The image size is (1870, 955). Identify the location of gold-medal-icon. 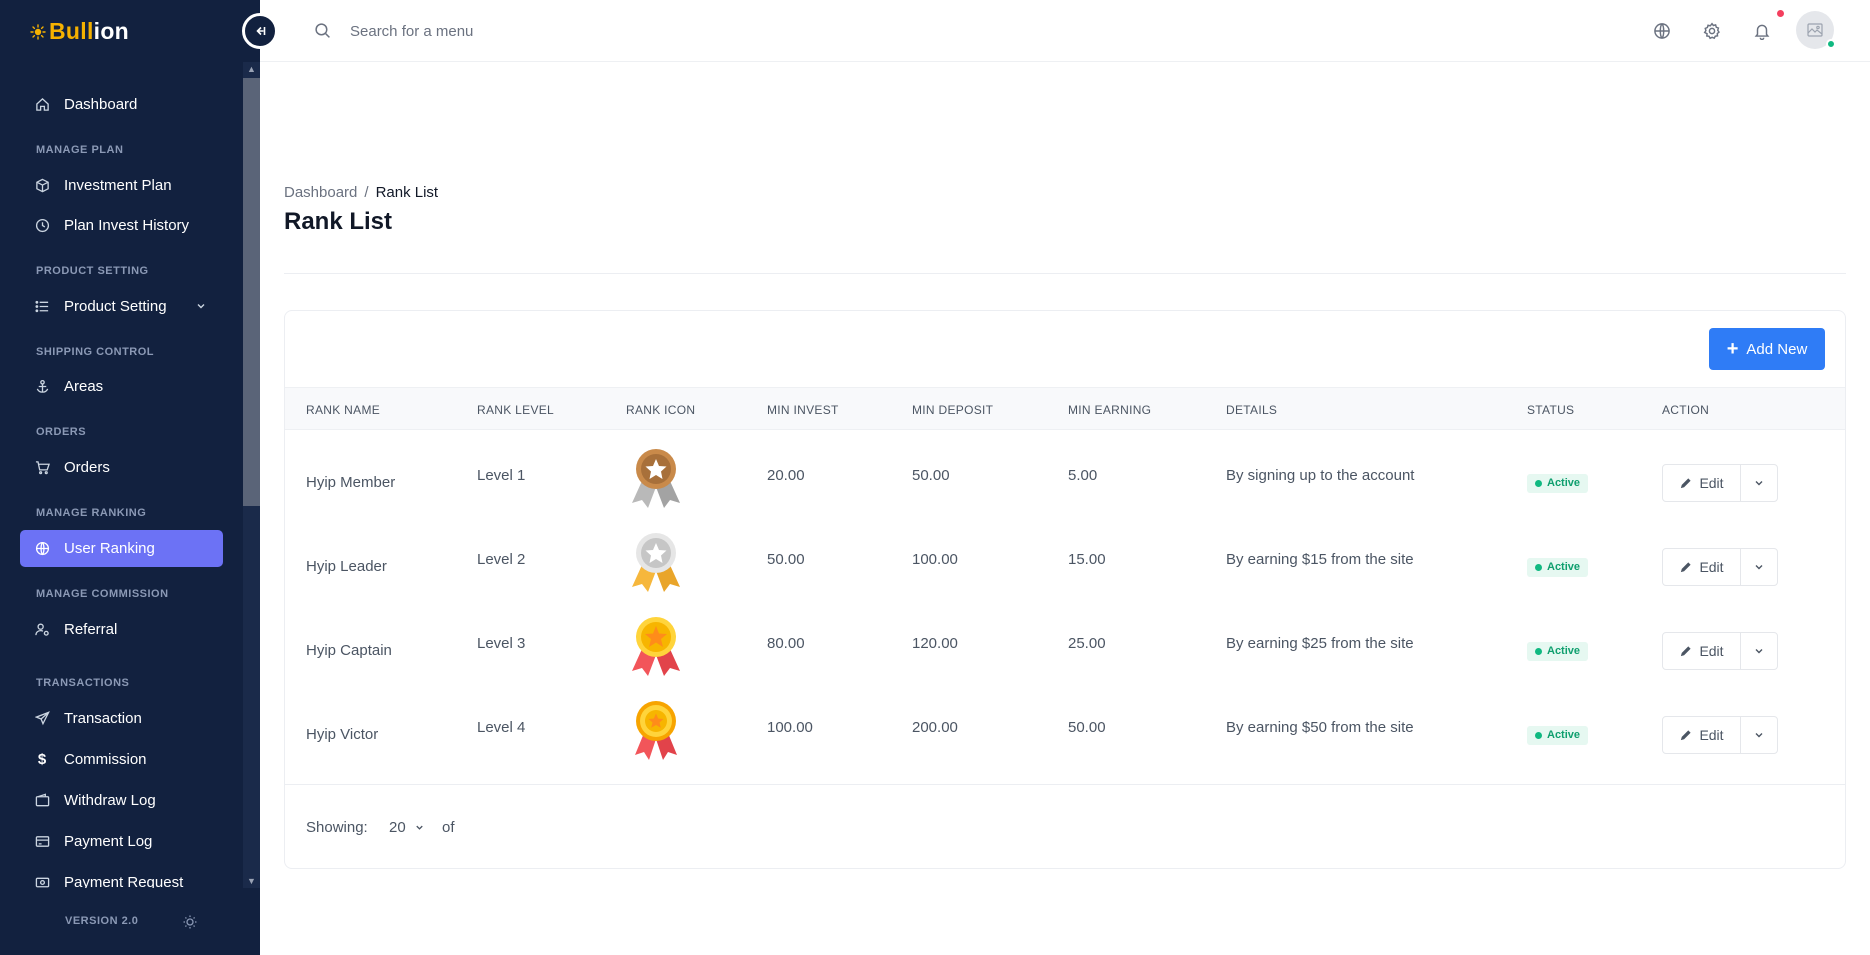
(656, 646).